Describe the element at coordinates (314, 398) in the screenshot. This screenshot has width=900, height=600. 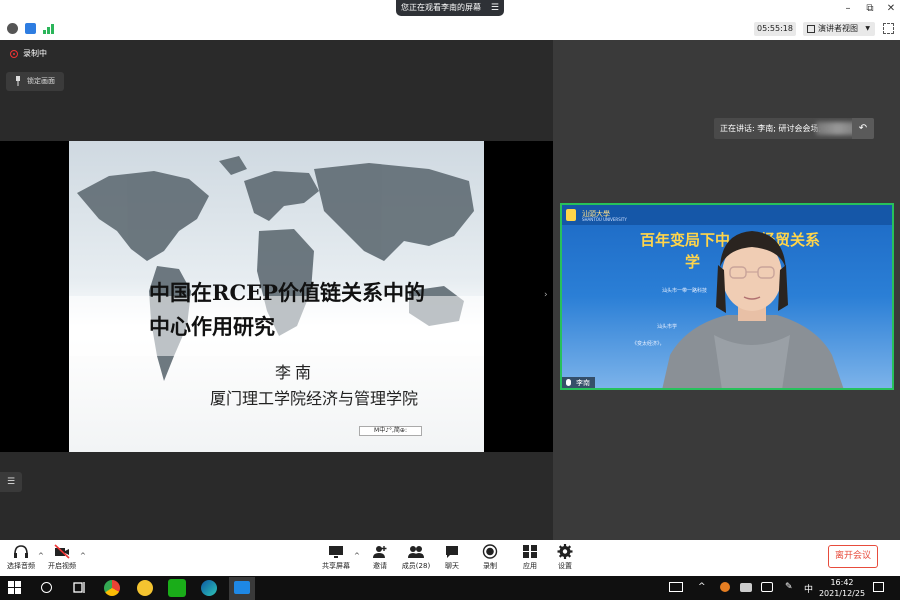
I see `slide-affiliation: 厦门理工学院经济与管理学院` at that location.